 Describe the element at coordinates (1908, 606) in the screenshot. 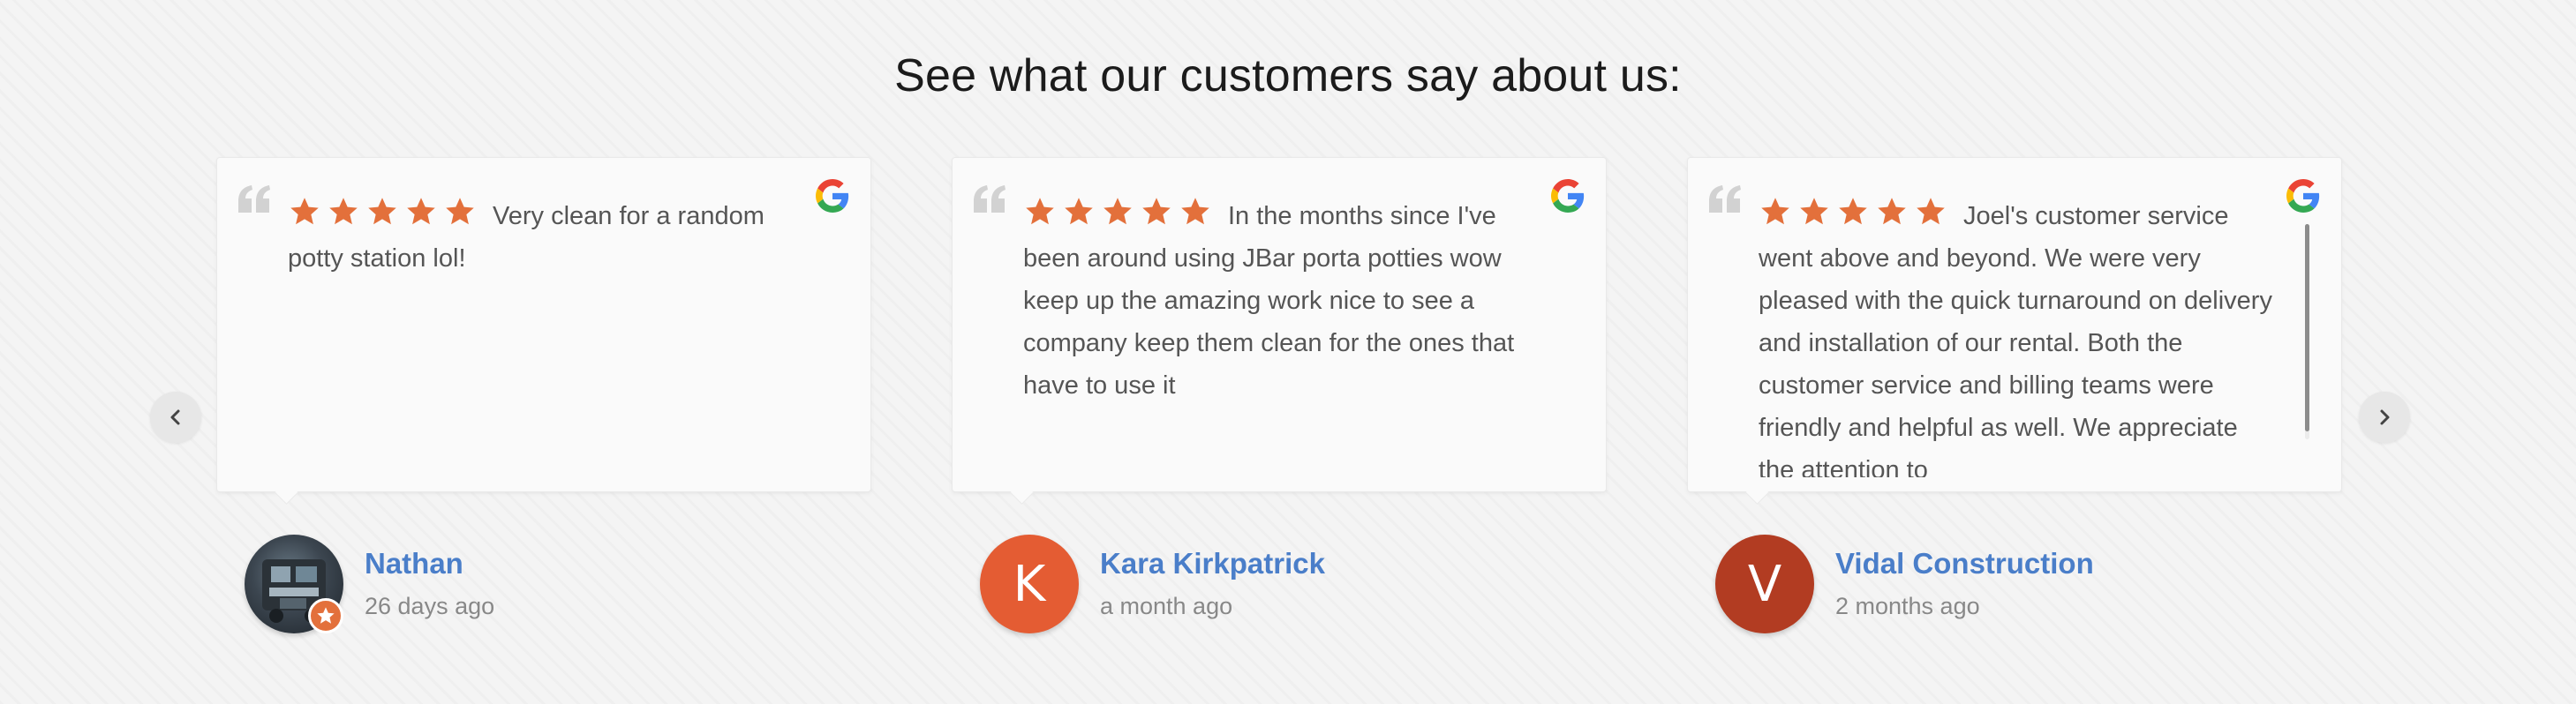

I see `review-time: 2 months ago` at that location.